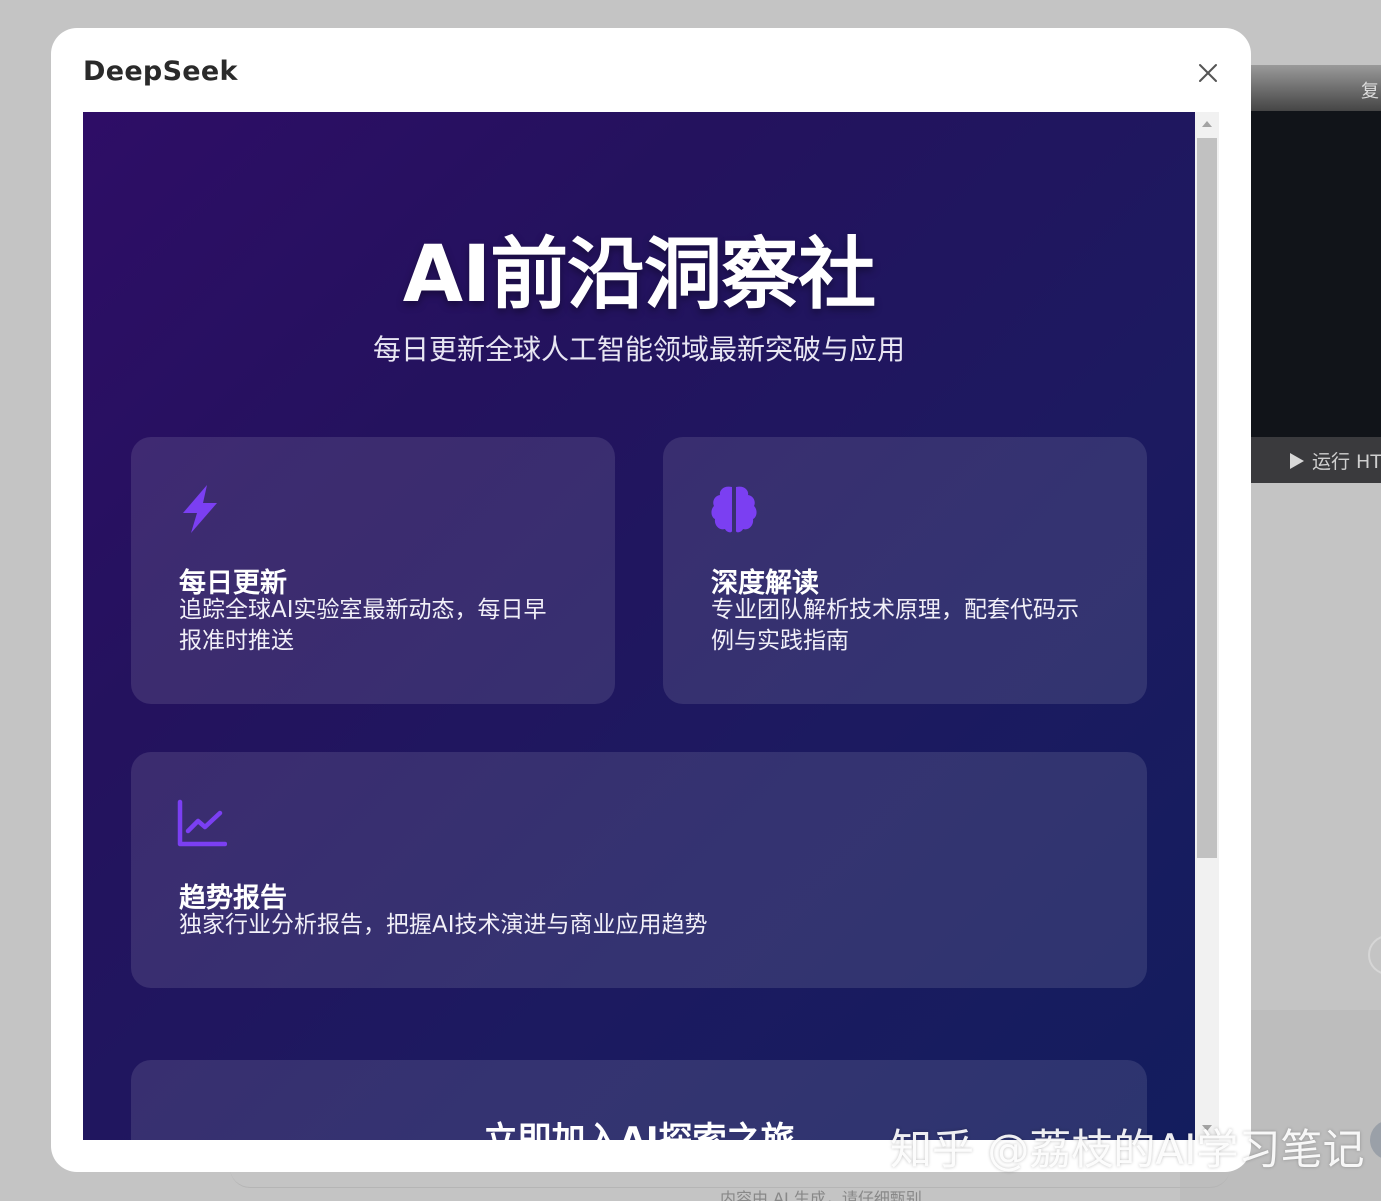  What do you see at coordinates (1127, 1149) in the screenshot?
I see `zhihu-watermark: 知乎 @荔枝的AI学习笔记` at bounding box center [1127, 1149].